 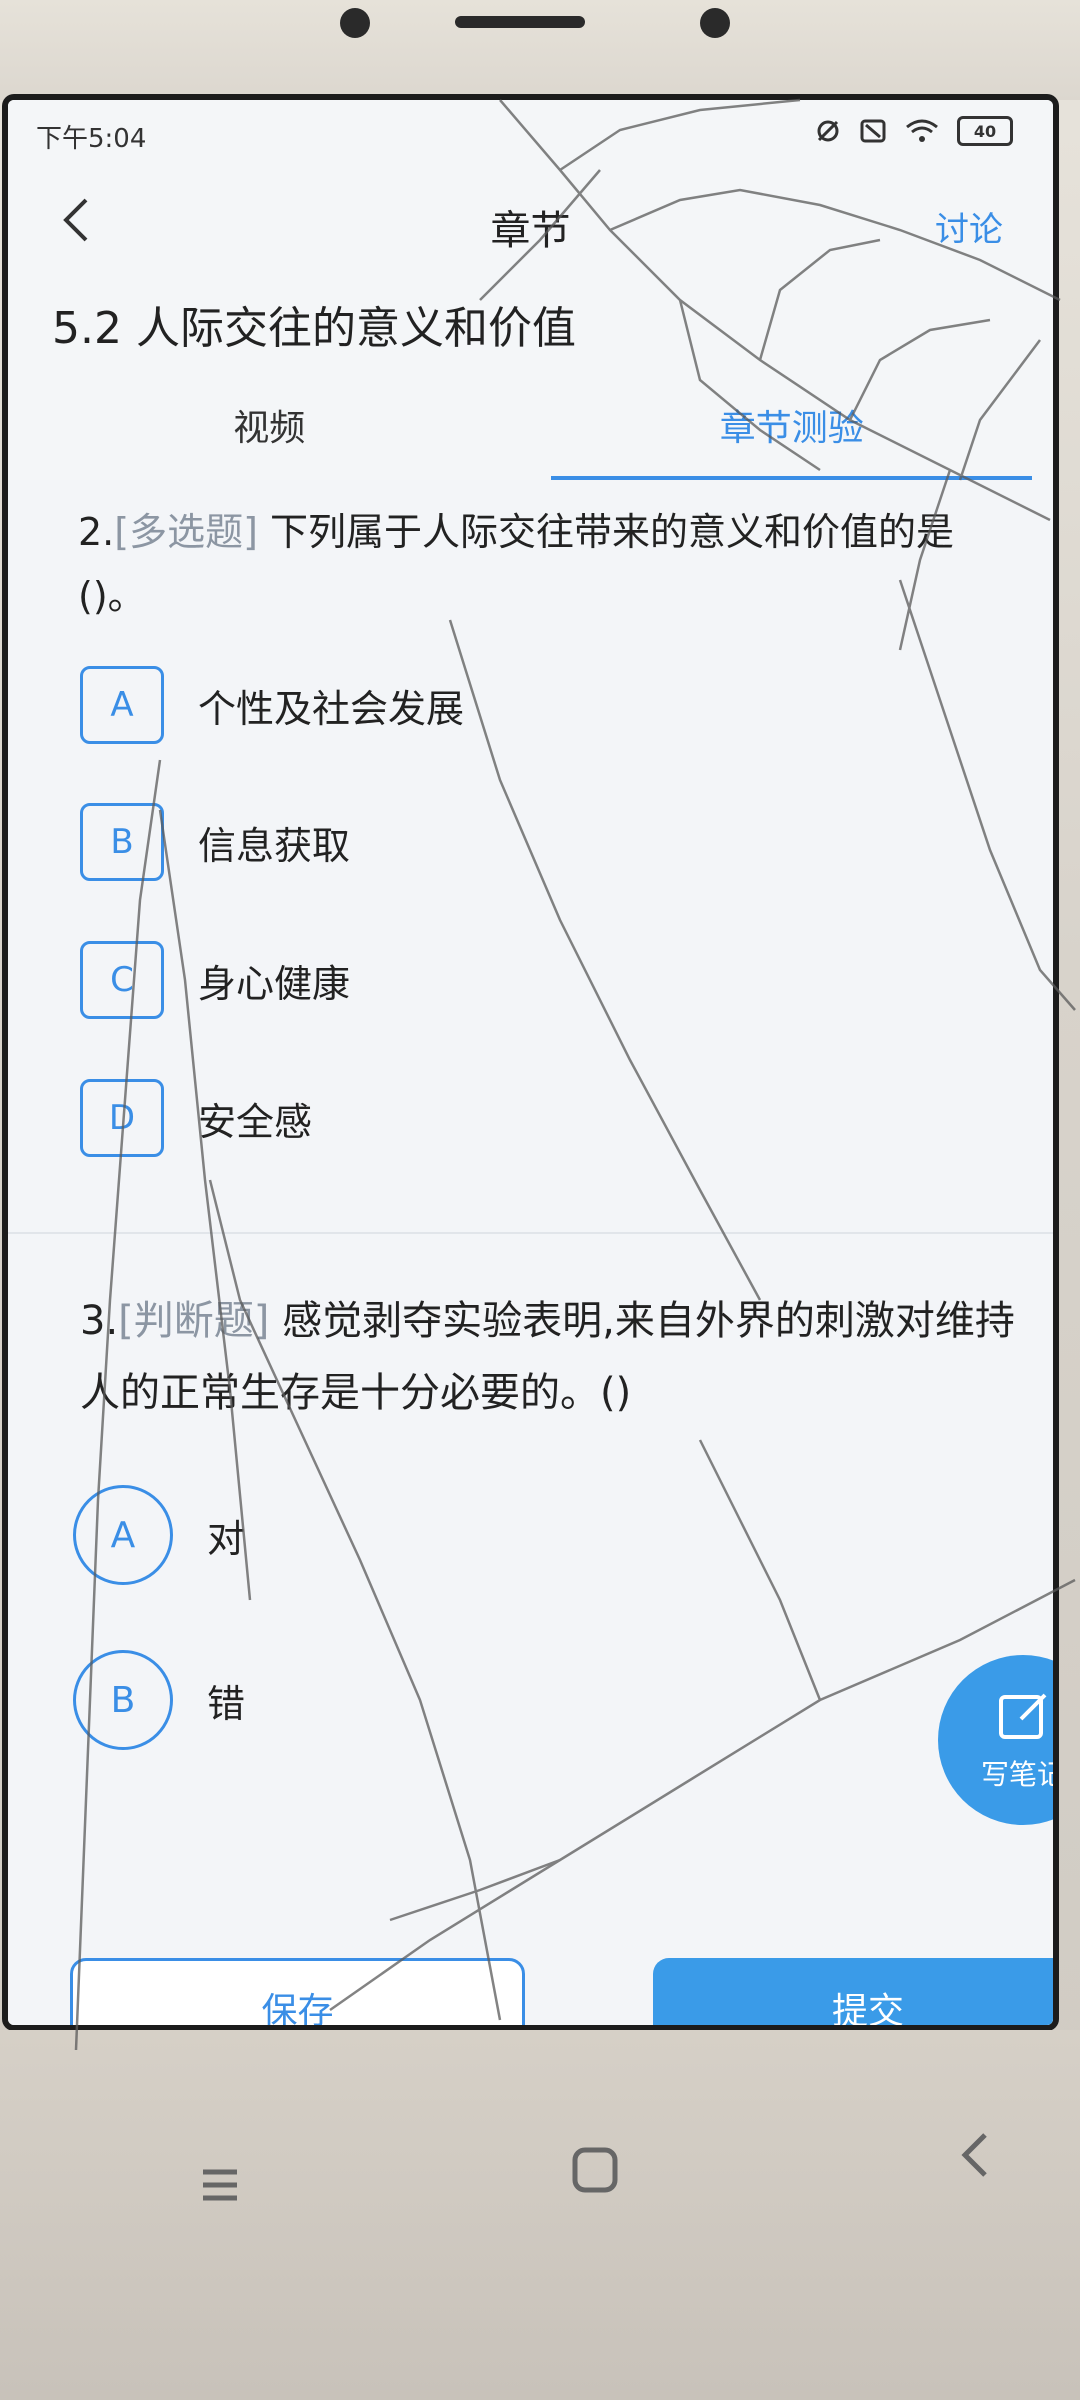 What do you see at coordinates (969, 226) in the screenshot?
I see `discussion-button: 讨论` at bounding box center [969, 226].